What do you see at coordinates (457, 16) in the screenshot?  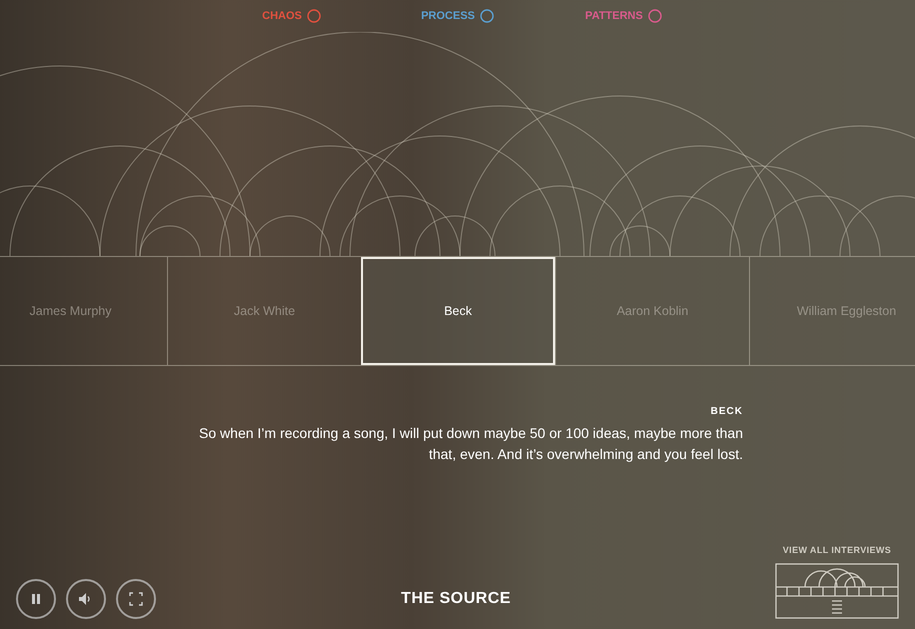 I see `category-link: PROCESS` at bounding box center [457, 16].